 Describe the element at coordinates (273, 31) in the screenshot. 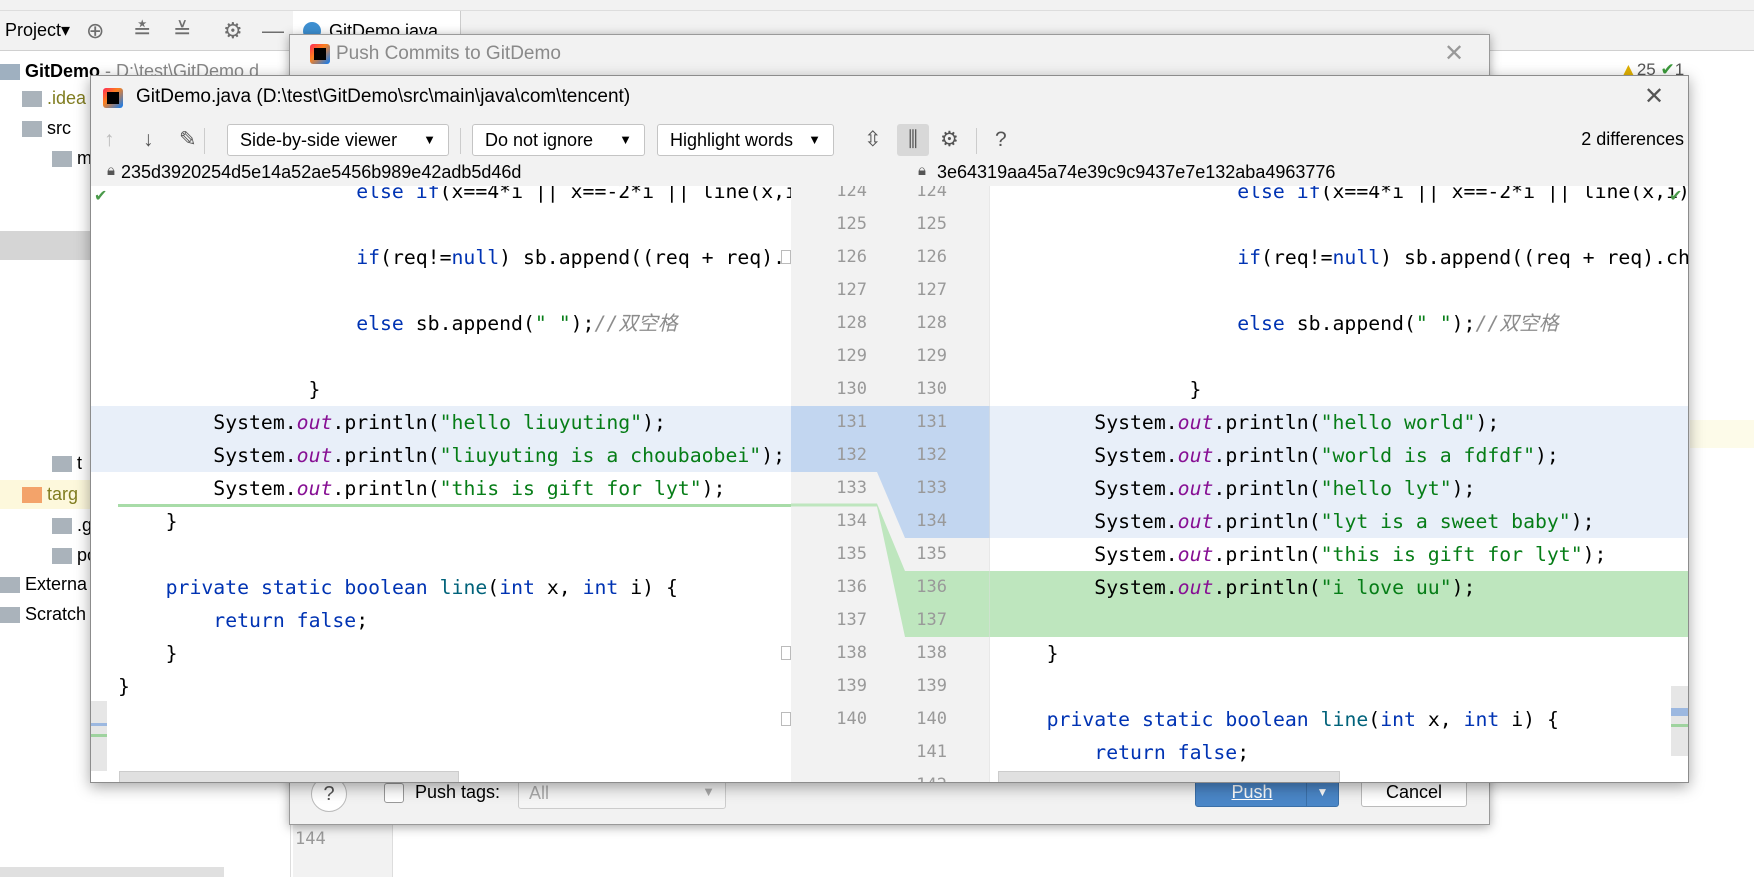

I see `minimize-icon: —` at that location.